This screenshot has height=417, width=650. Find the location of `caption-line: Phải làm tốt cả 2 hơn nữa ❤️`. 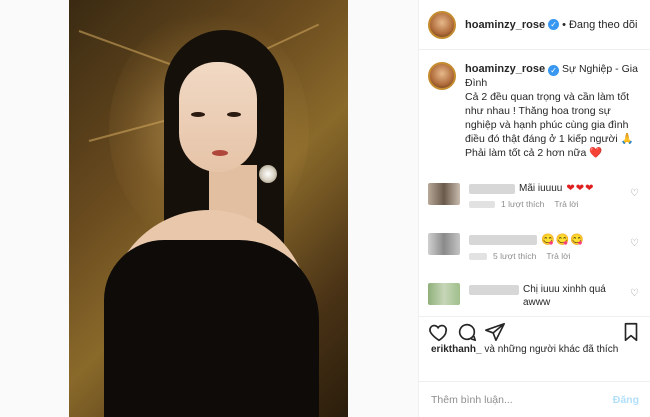

caption-line: Phải làm tốt cả 2 hơn nữa ❤️ is located at coordinates (534, 153).